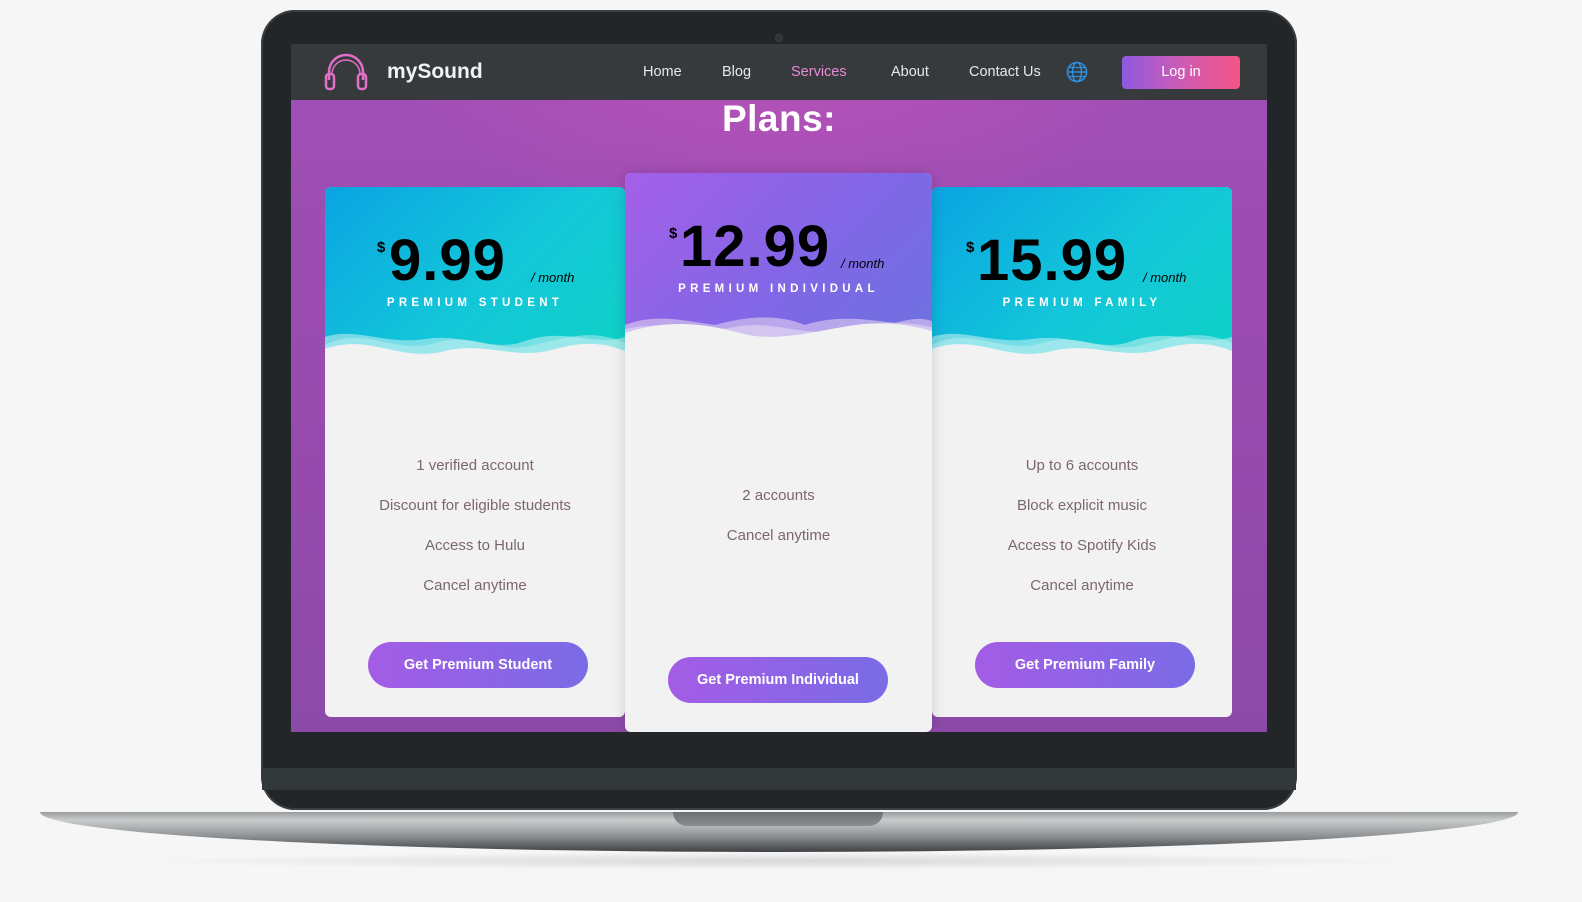 This screenshot has height=902, width=1582. I want to click on feature-item: Discount for eligible students, so click(475, 505).